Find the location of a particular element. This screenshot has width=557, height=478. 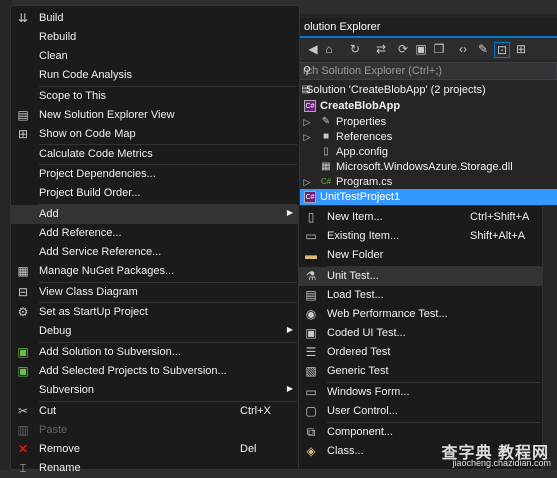

web-test-icon: ◉ is located at coordinates (311, 314).